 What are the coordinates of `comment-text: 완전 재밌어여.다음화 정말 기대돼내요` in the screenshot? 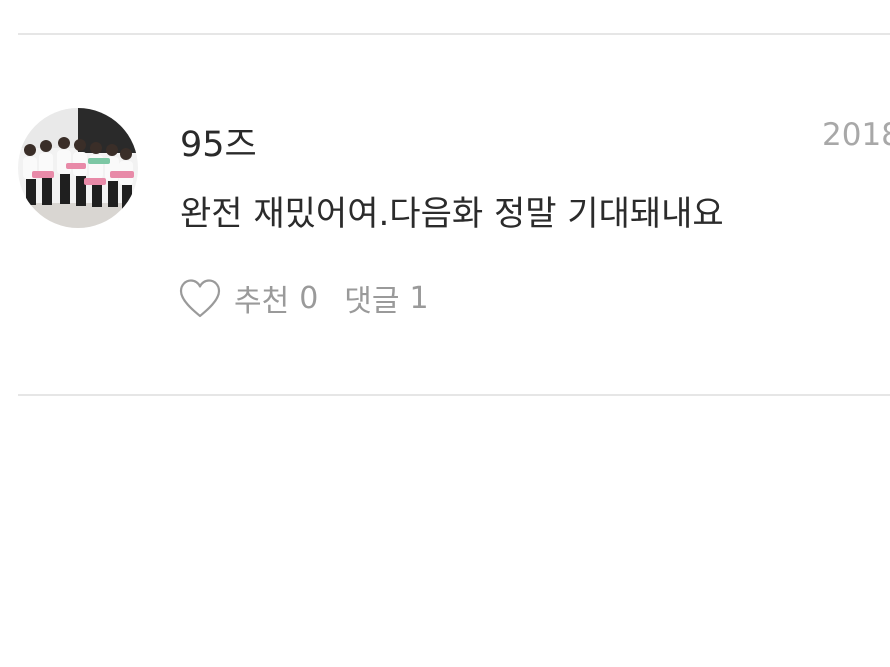 It's located at (452, 214).